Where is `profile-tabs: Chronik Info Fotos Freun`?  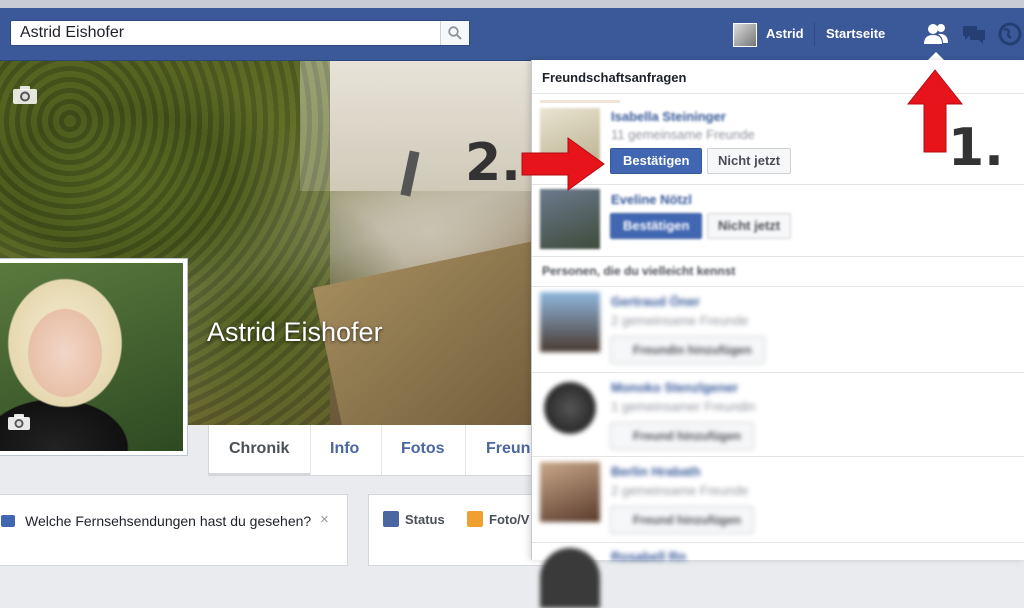 profile-tabs: Chronik Info Fotos Freun is located at coordinates (374, 450).